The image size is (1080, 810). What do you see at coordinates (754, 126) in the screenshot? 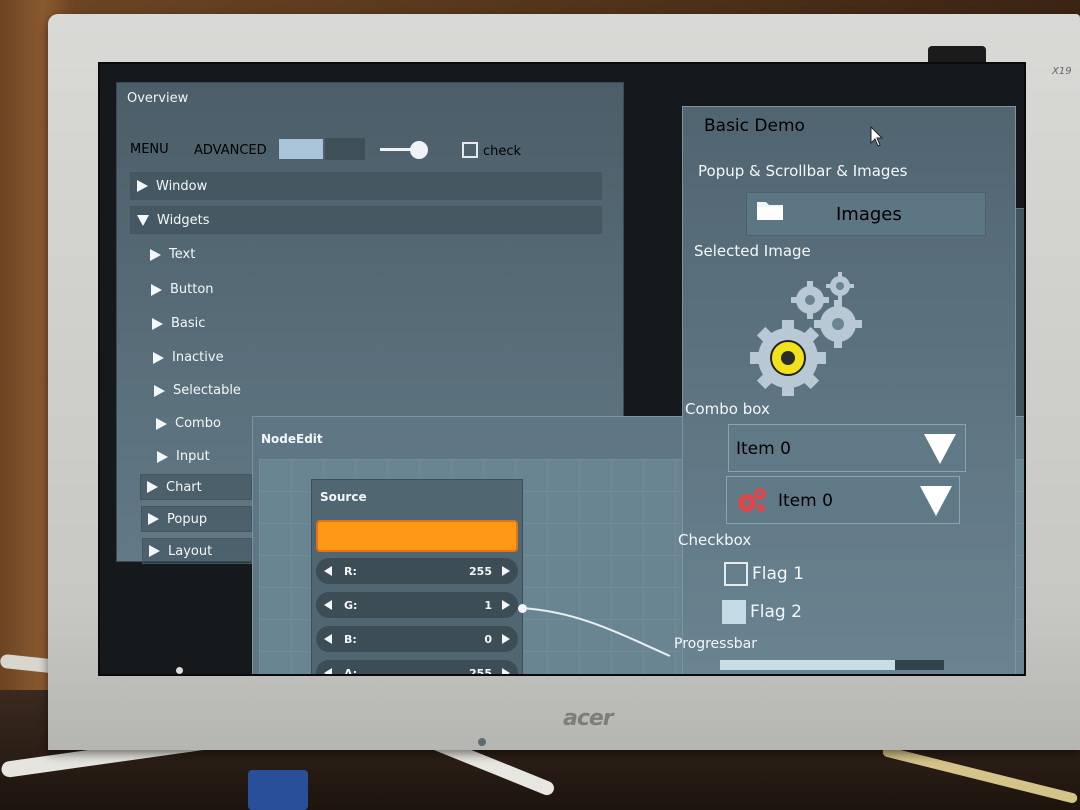
I see `basic-demo-title: Basic Demo` at bounding box center [754, 126].